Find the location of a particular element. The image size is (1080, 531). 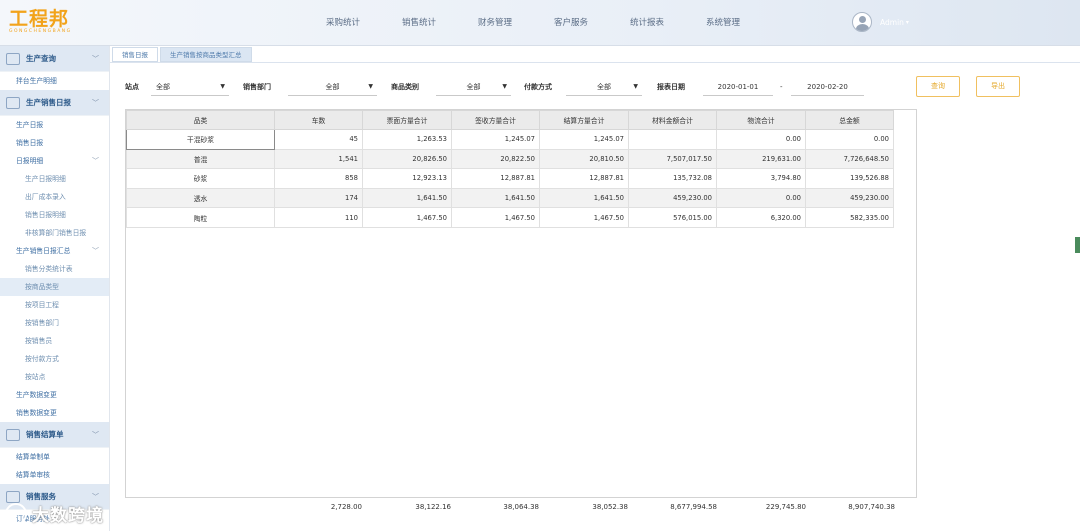

col-header-signed-volume: 签收方量合计 is located at coordinates (495, 120).